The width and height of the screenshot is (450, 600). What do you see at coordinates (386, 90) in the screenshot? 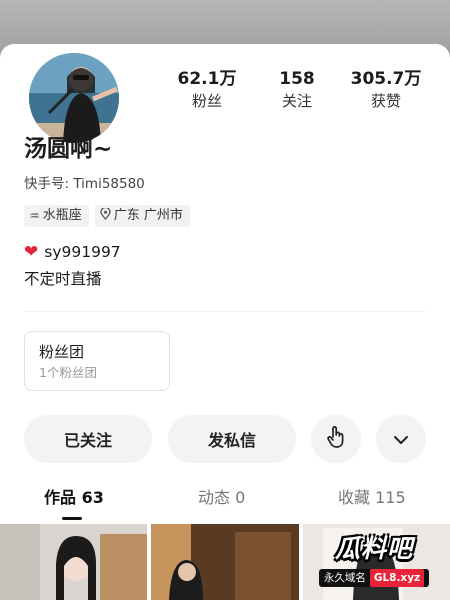
I see `stat-likes: 305.7万 获赞` at bounding box center [386, 90].